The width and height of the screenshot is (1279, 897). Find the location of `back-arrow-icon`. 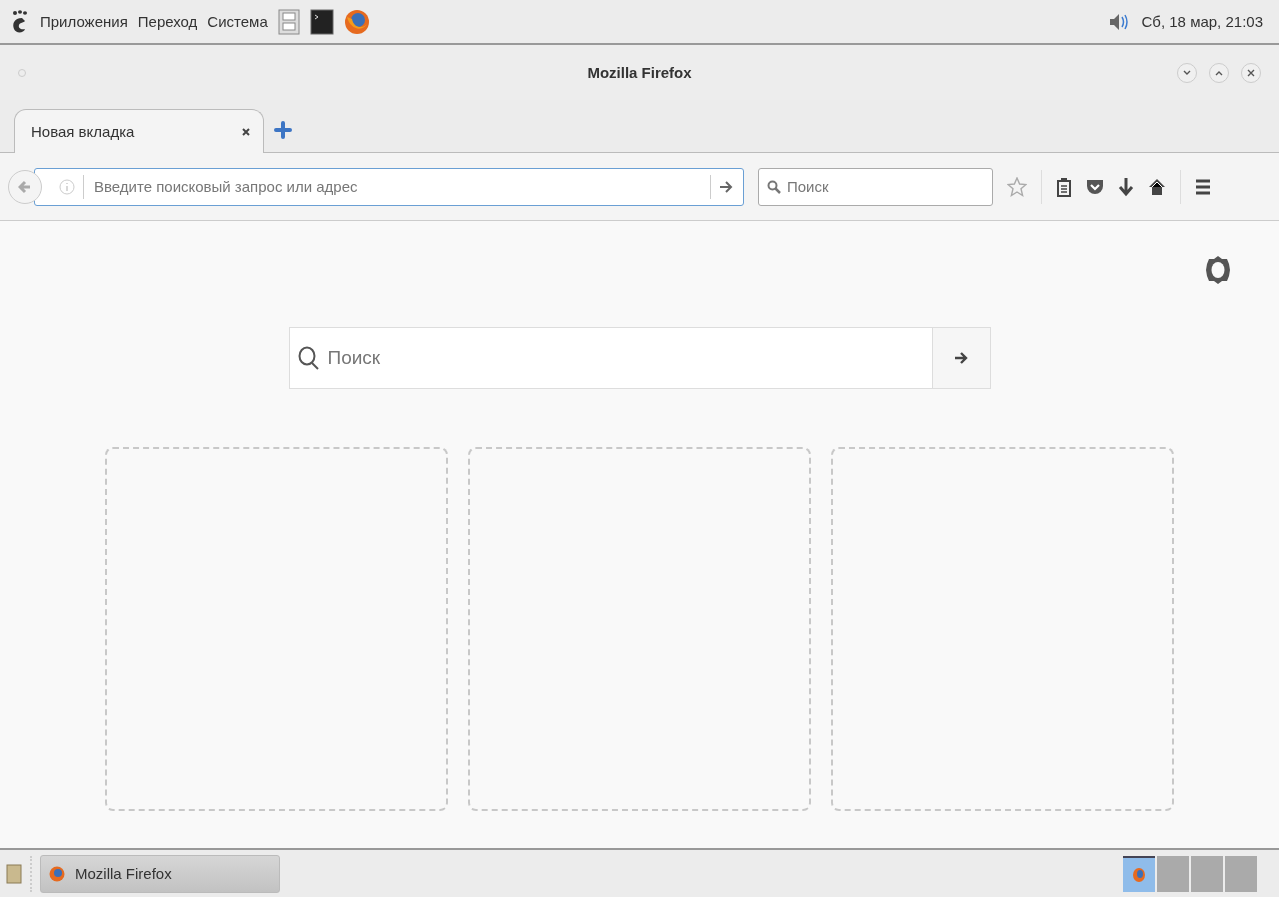

back-arrow-icon is located at coordinates (25, 186).